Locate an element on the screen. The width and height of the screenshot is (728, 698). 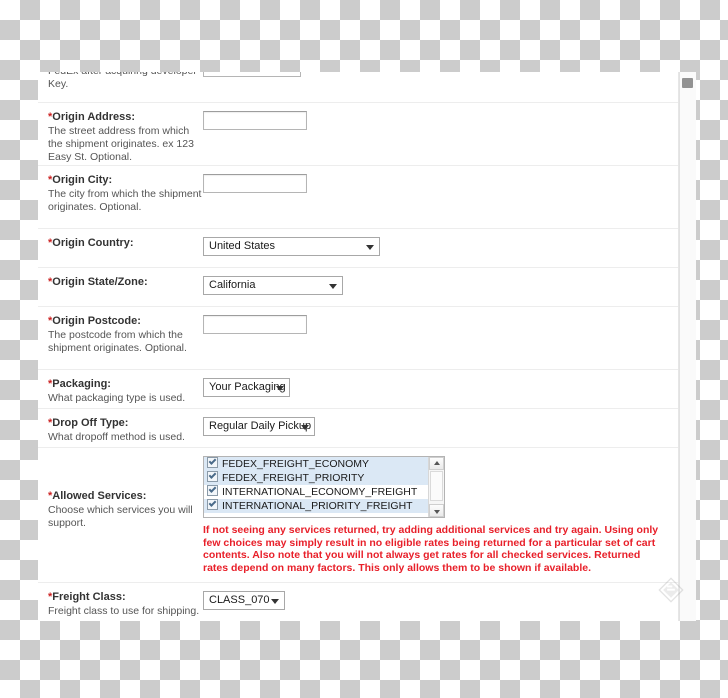
drop-off-type-select: Regular Daily Pickup is located at coordinates (259, 426).